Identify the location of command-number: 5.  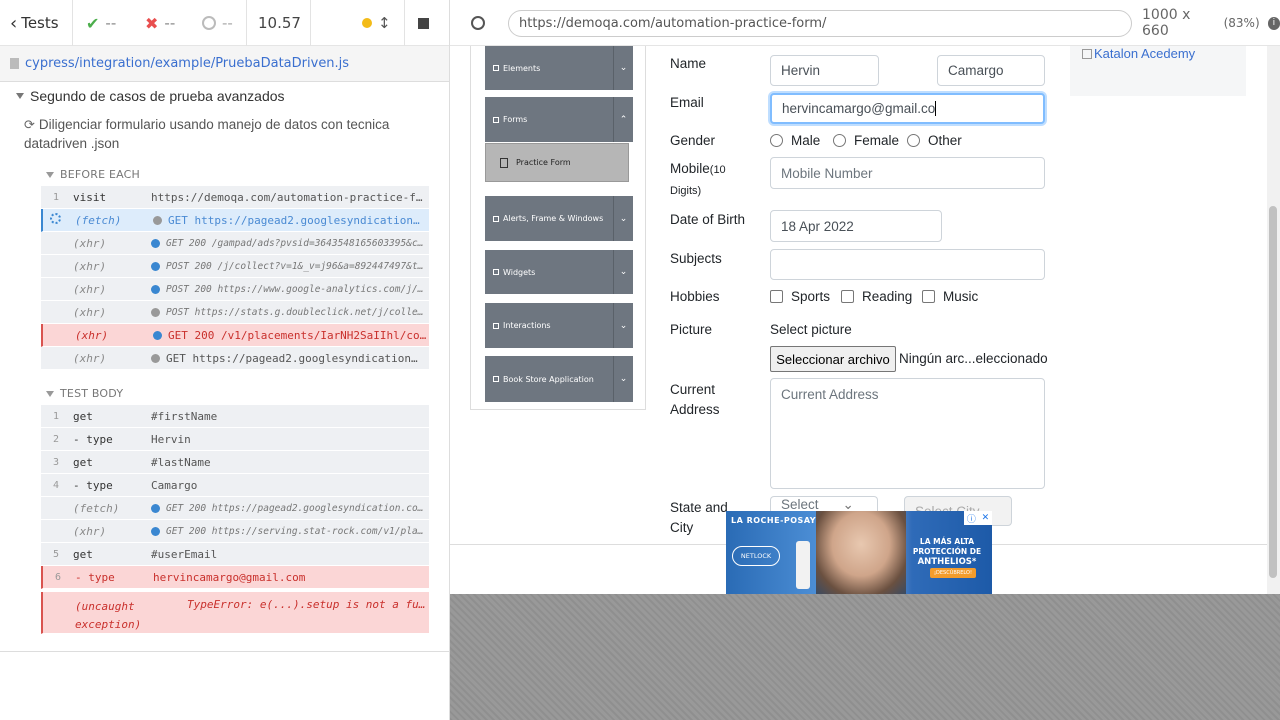
(55, 554).